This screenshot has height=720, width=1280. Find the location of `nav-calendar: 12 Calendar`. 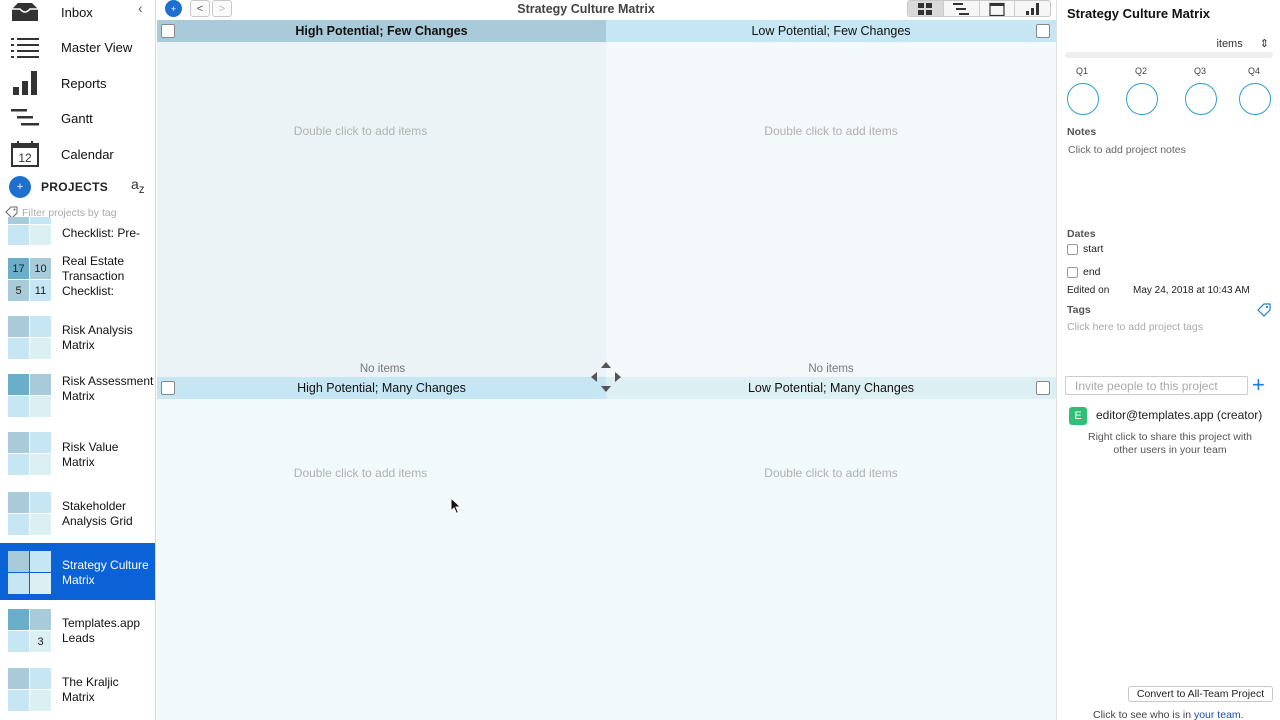

nav-calendar: 12 Calendar is located at coordinates (77, 154).